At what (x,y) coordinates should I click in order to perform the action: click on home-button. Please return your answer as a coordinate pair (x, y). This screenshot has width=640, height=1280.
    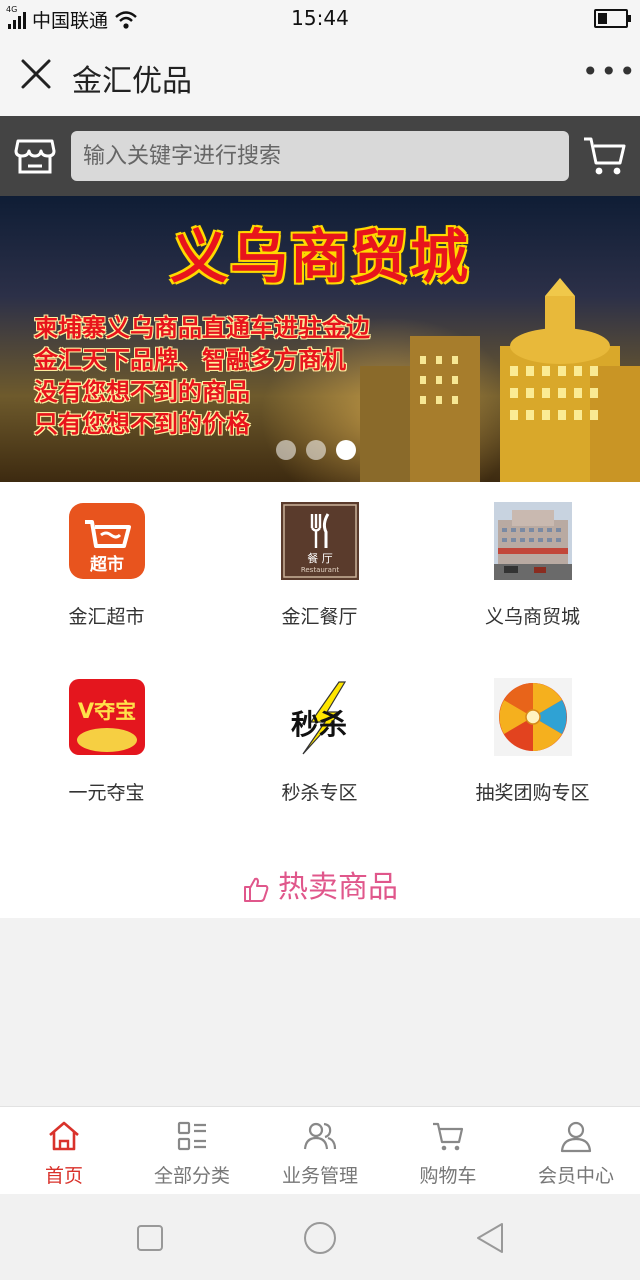
    Looking at the image, I should click on (320, 1238).